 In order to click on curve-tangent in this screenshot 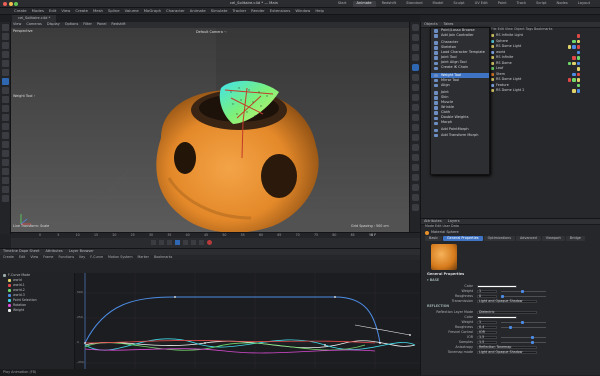, I will do `click(382, 330)`.